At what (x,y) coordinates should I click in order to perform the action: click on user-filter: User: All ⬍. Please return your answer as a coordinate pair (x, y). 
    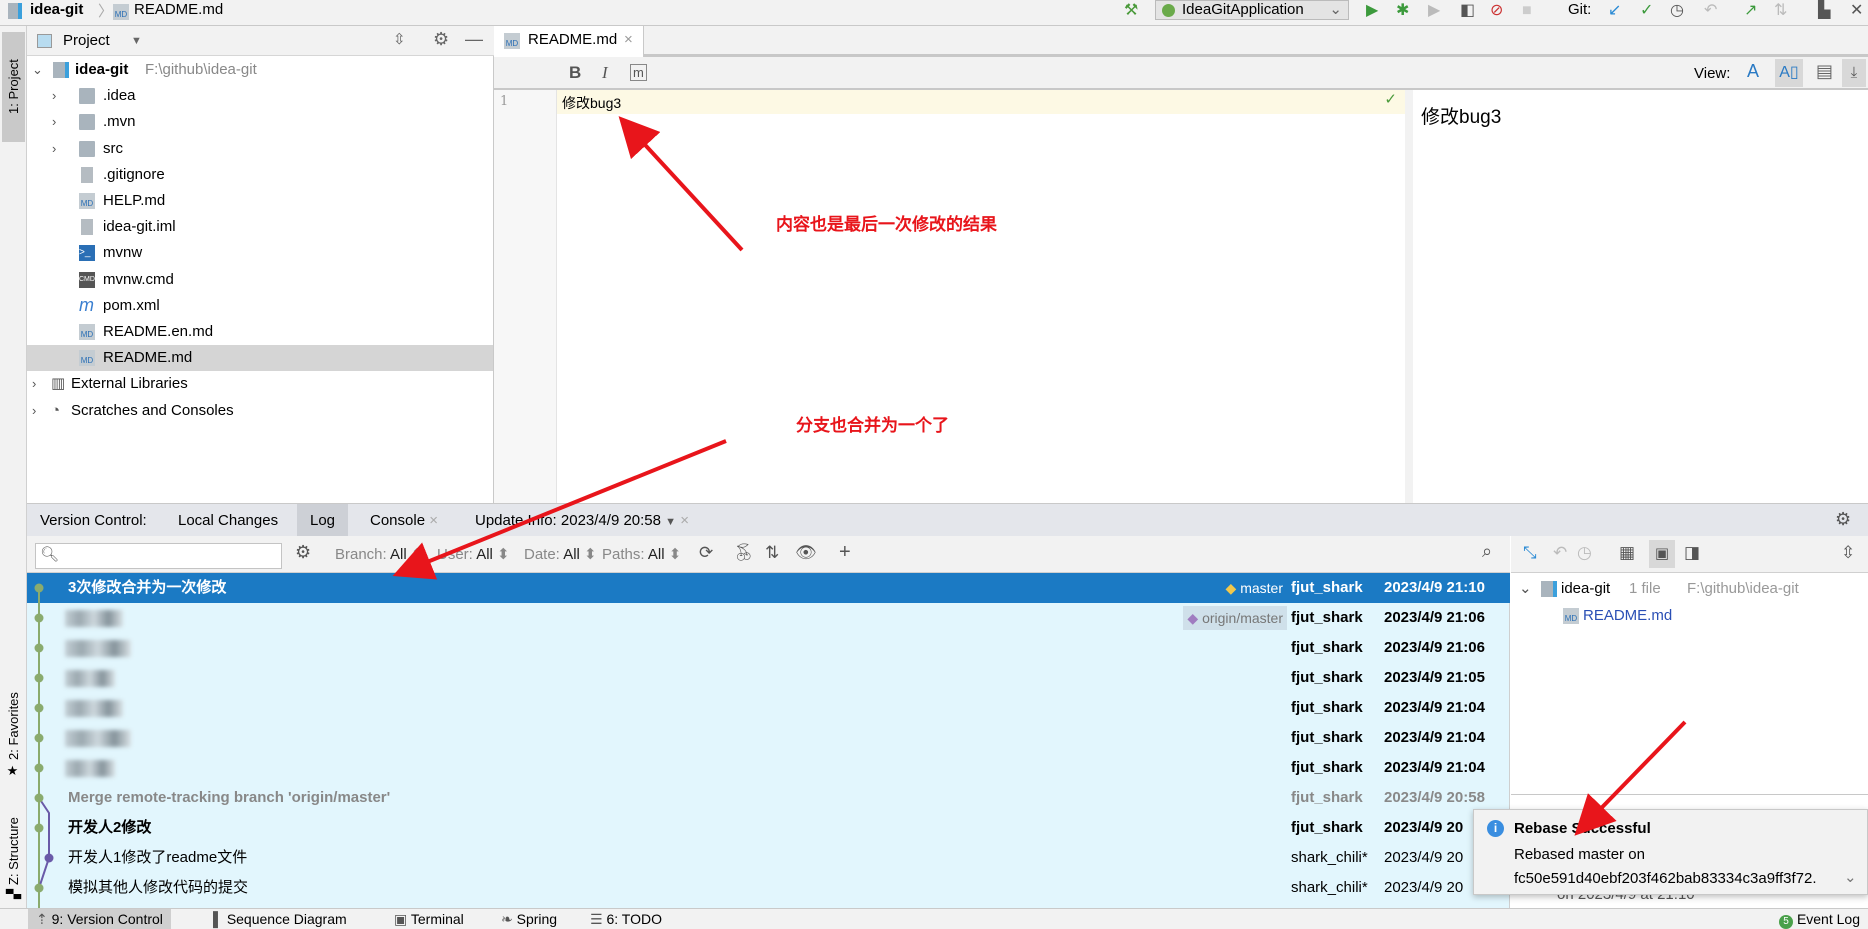
    Looking at the image, I should click on (473, 554).